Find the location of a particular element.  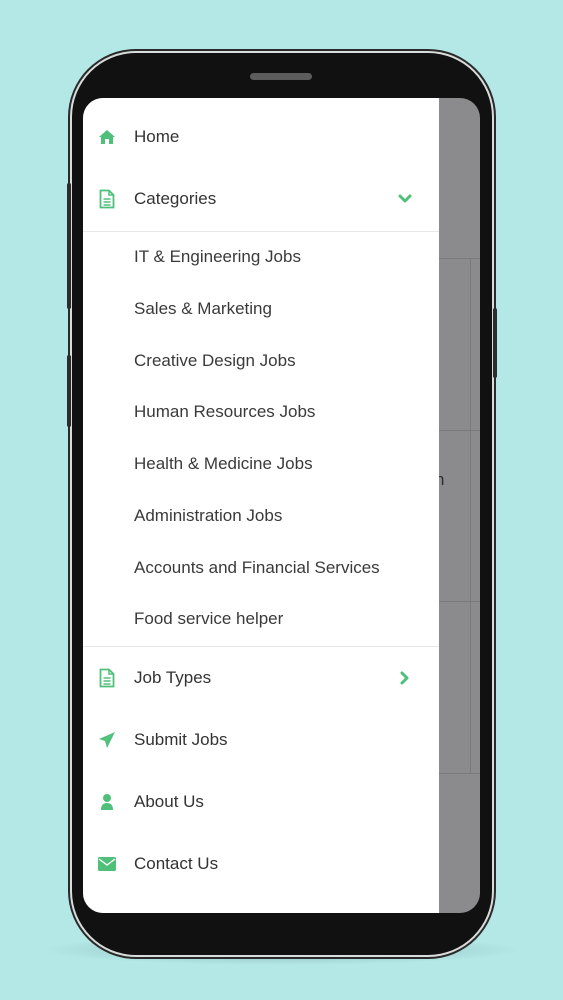

menu-item-about-us: About Us is located at coordinates (261, 802).